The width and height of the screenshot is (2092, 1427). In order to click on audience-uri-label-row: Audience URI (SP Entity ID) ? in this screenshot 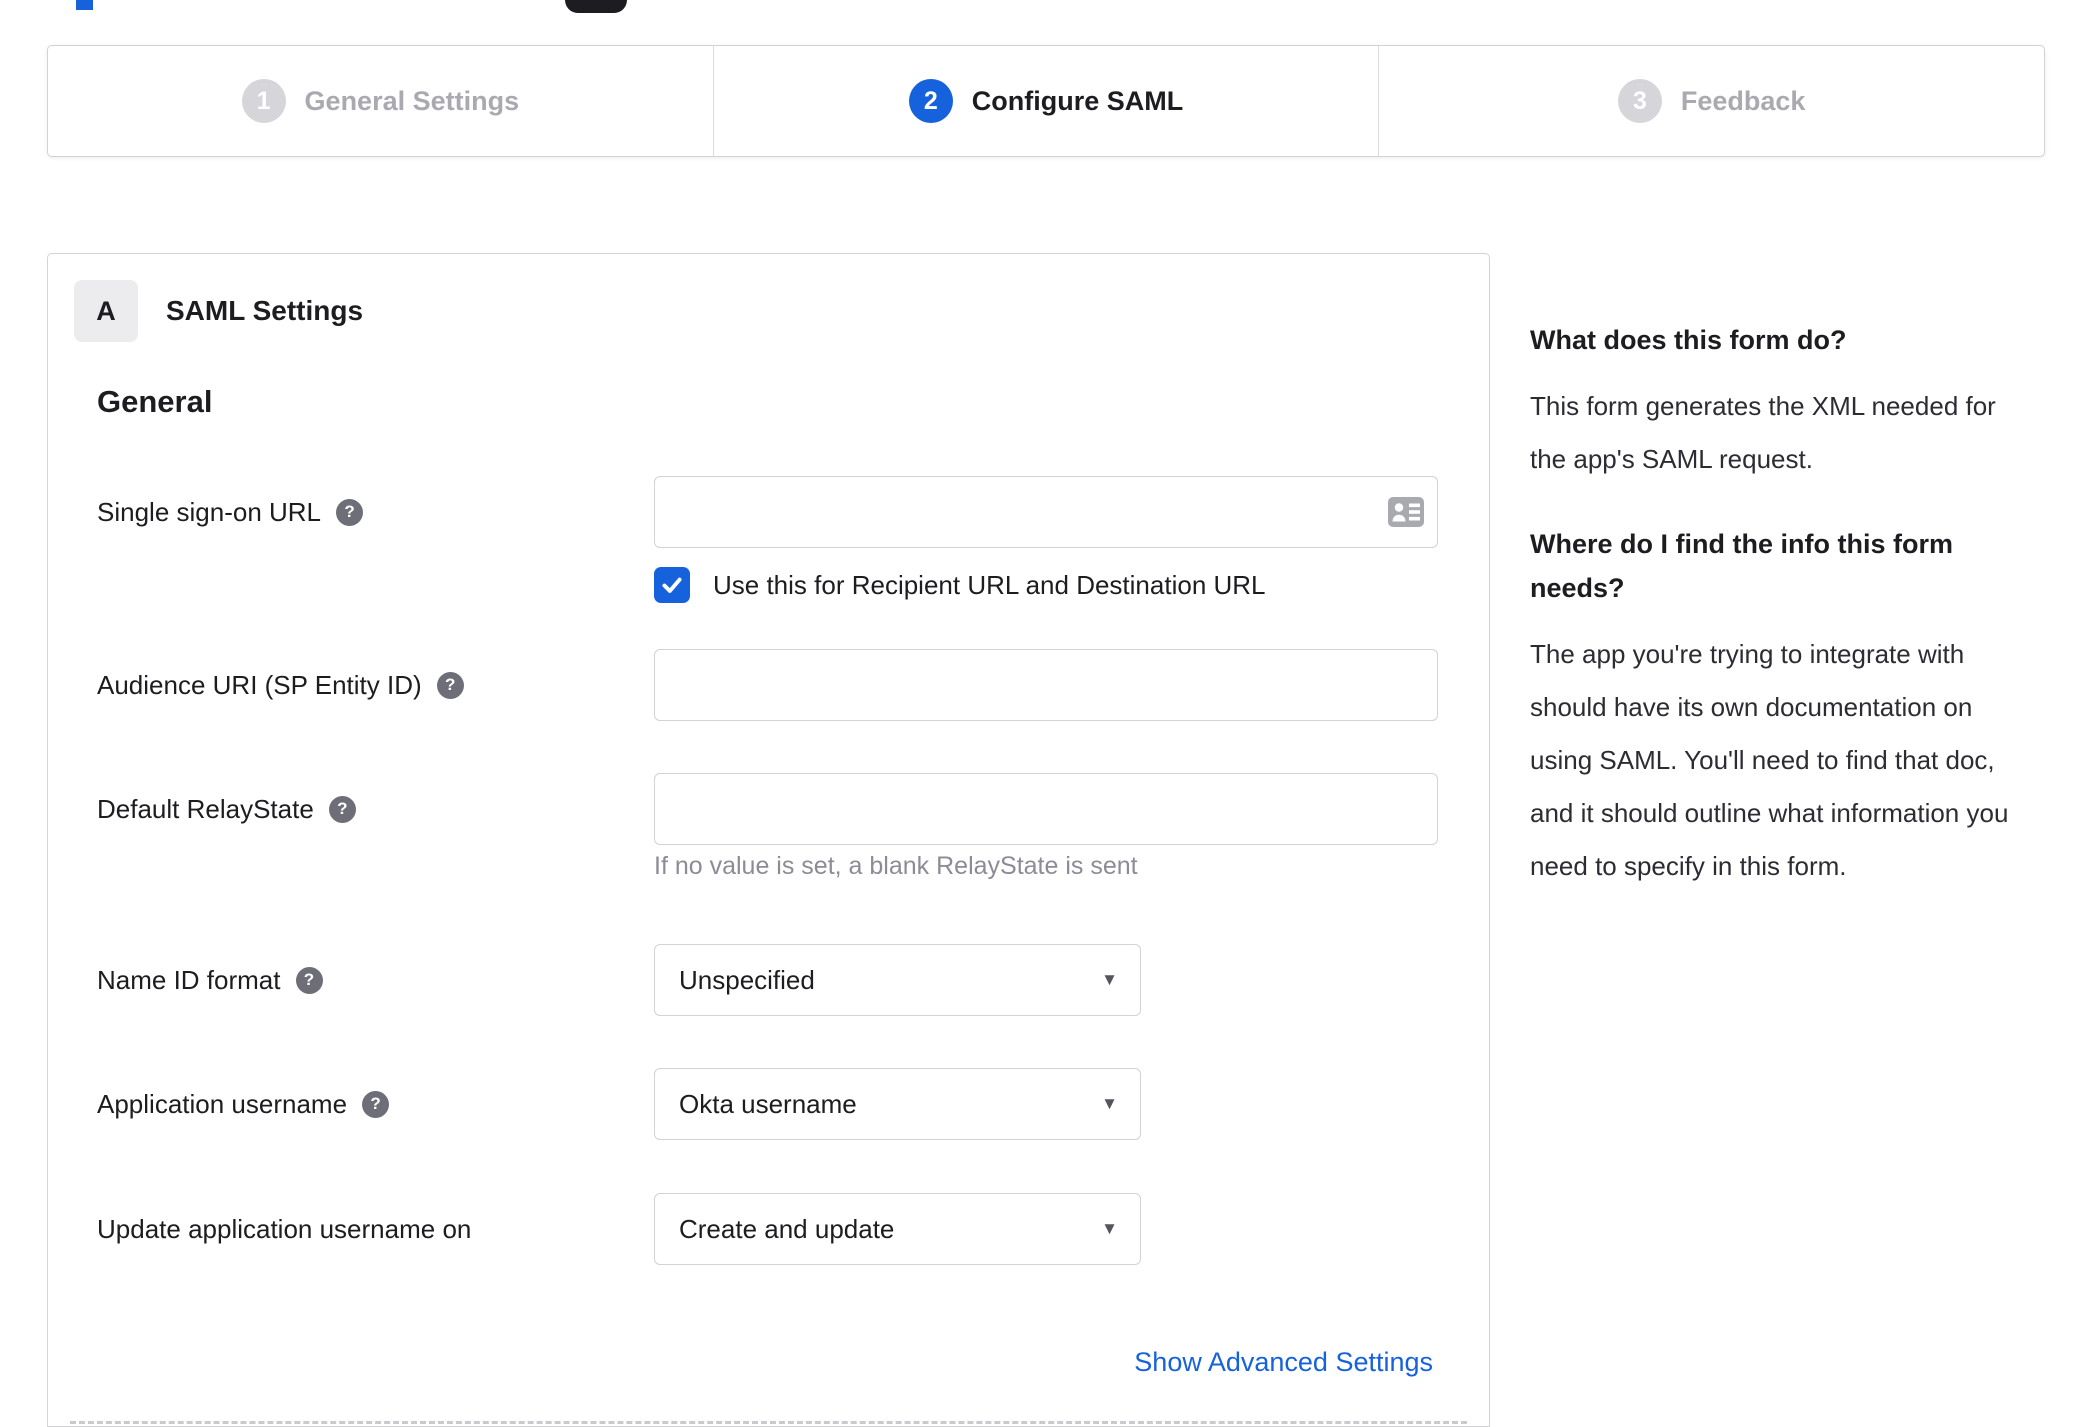, I will do `click(280, 685)`.